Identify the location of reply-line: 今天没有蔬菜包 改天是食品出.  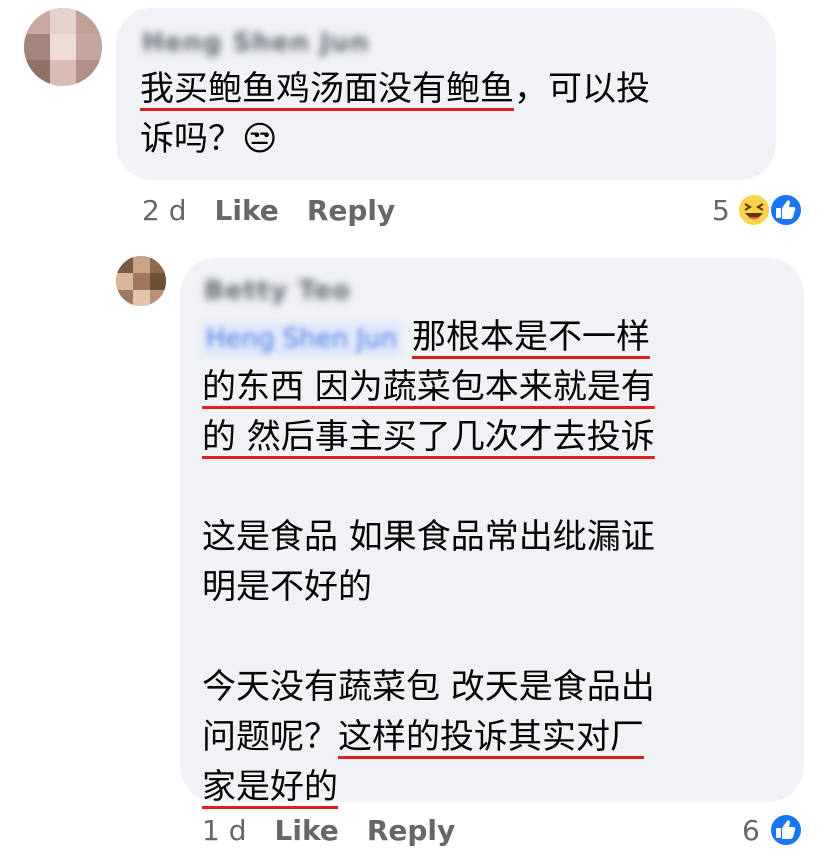
(428, 687).